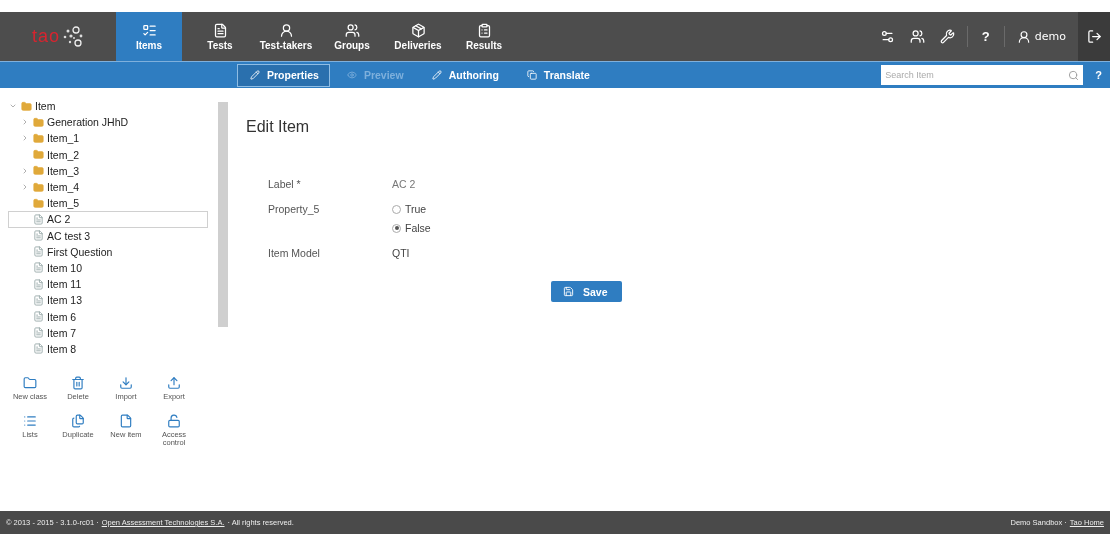 The height and width of the screenshot is (534, 1110). I want to click on field-label: Label *, so click(285, 184).